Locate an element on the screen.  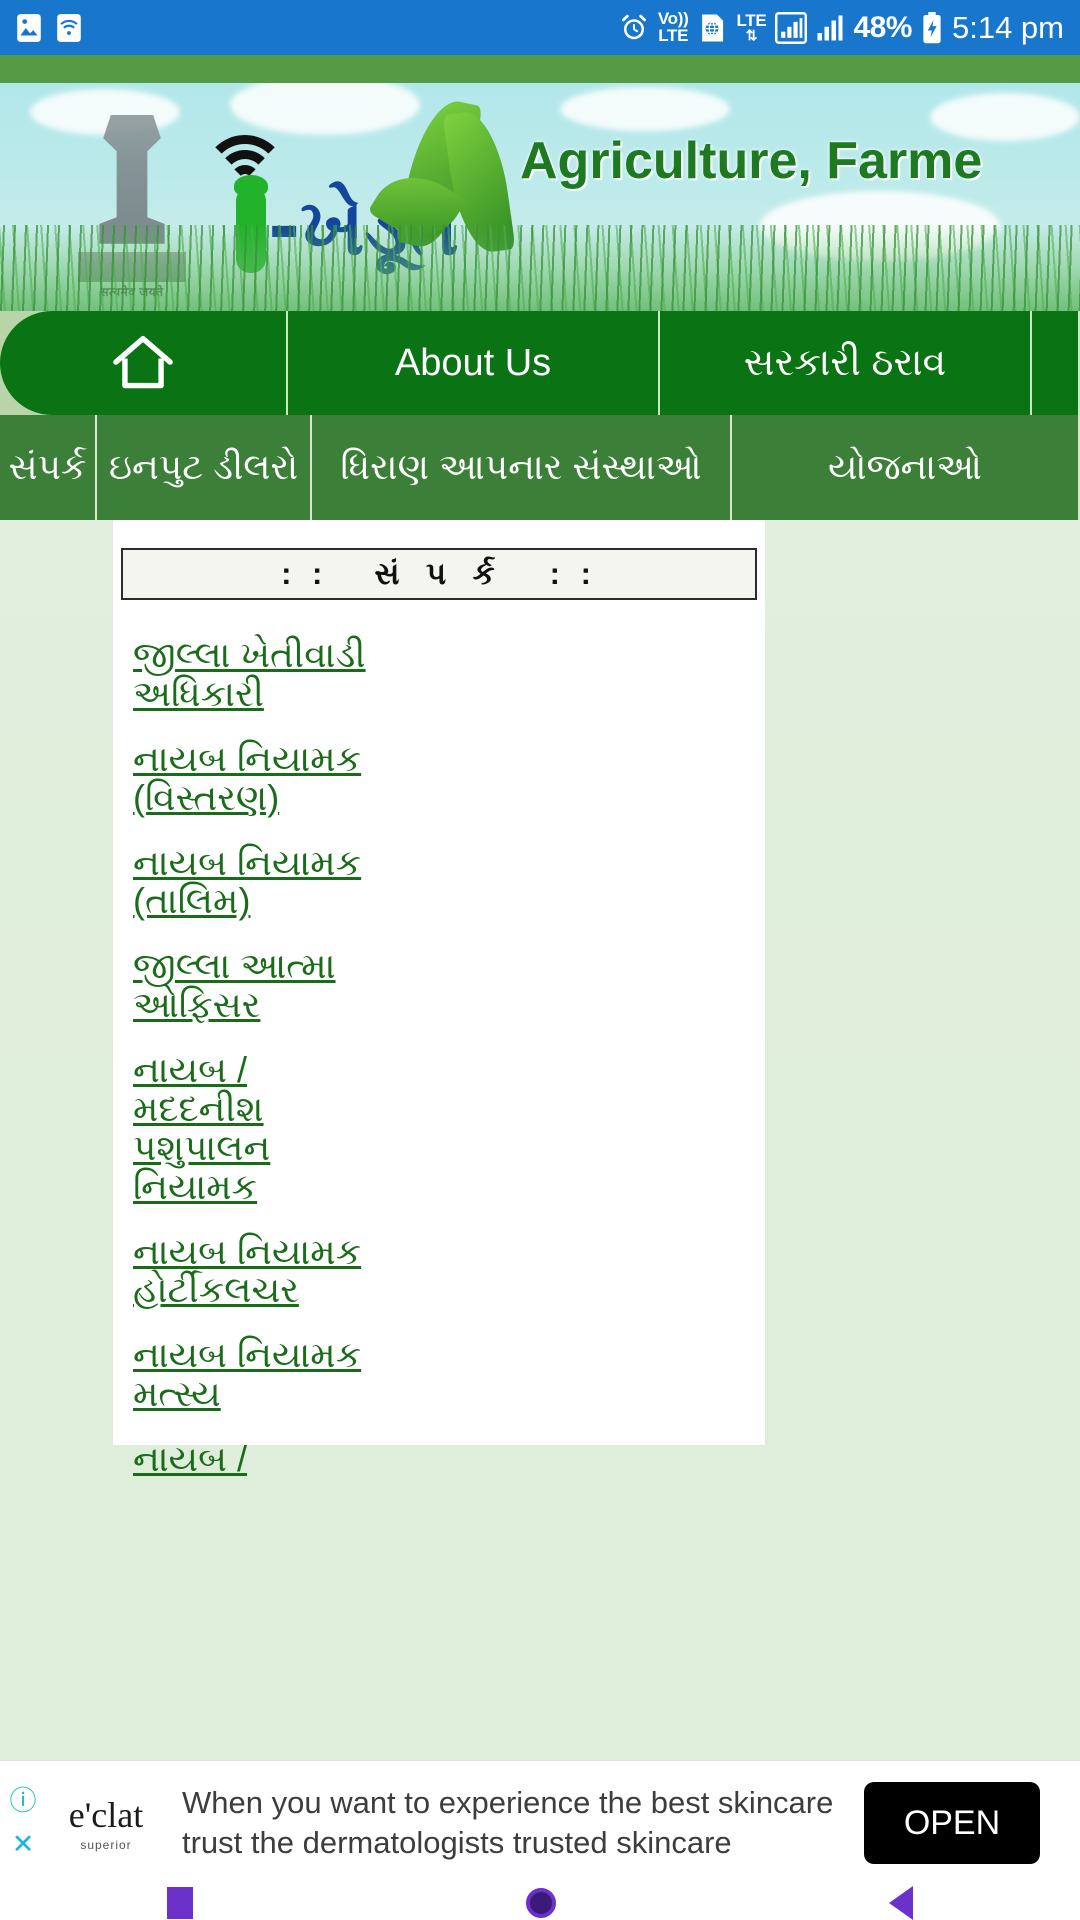
ad-advertiser-logo: e'clat superior is located at coordinates (106, 1823).